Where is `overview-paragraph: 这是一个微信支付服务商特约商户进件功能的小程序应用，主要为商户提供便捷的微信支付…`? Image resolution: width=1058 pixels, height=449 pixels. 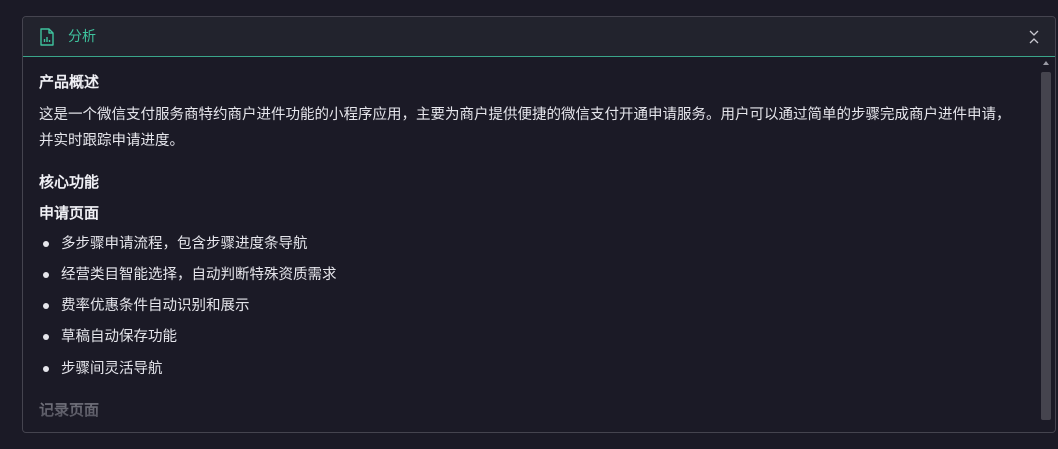
overview-paragraph: 这是一个微信支付服务商特约商户进件功能的小程序应用，主要为商户提供便捷的微信支付… is located at coordinates (525, 128).